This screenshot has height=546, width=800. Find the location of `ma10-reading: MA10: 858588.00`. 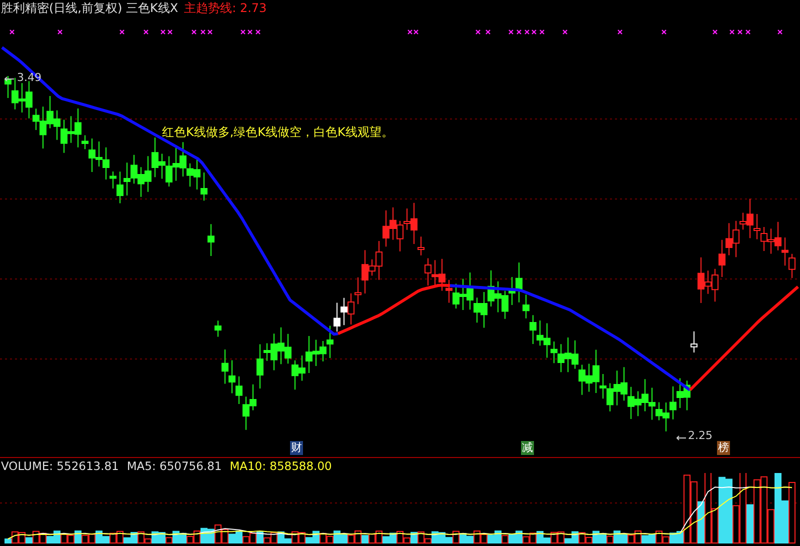

ma10-reading: MA10: 858588.00 is located at coordinates (281, 465).